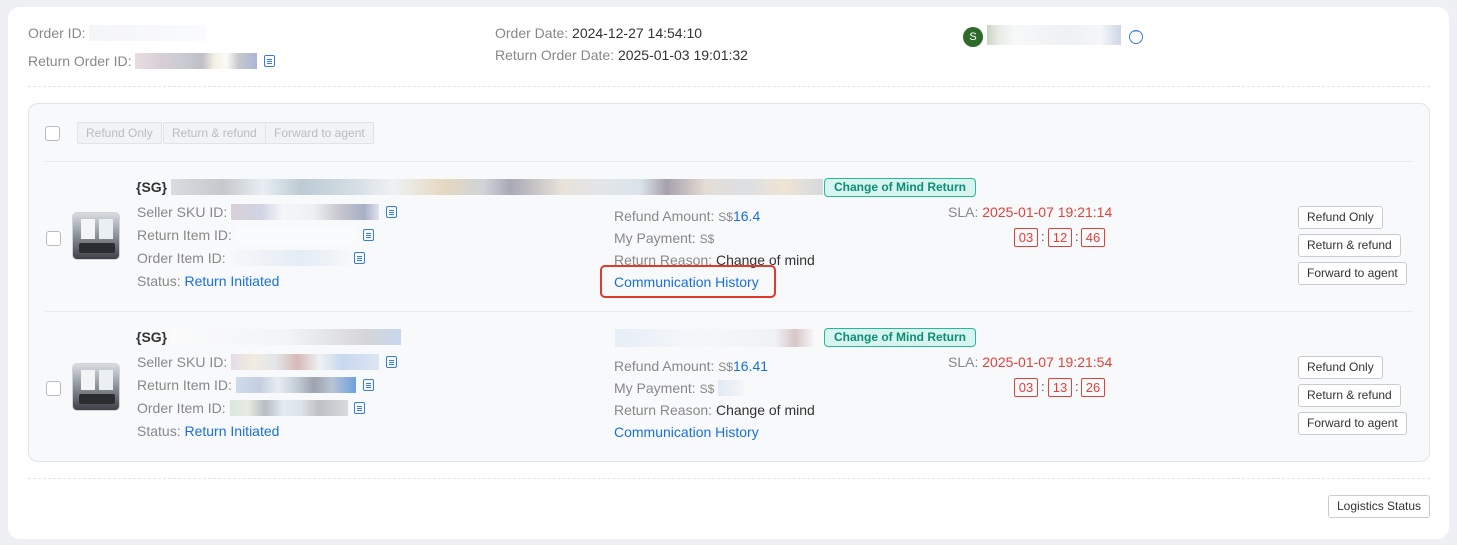 The image size is (1457, 545). I want to click on order-id-row: Order ID:, so click(118, 33).